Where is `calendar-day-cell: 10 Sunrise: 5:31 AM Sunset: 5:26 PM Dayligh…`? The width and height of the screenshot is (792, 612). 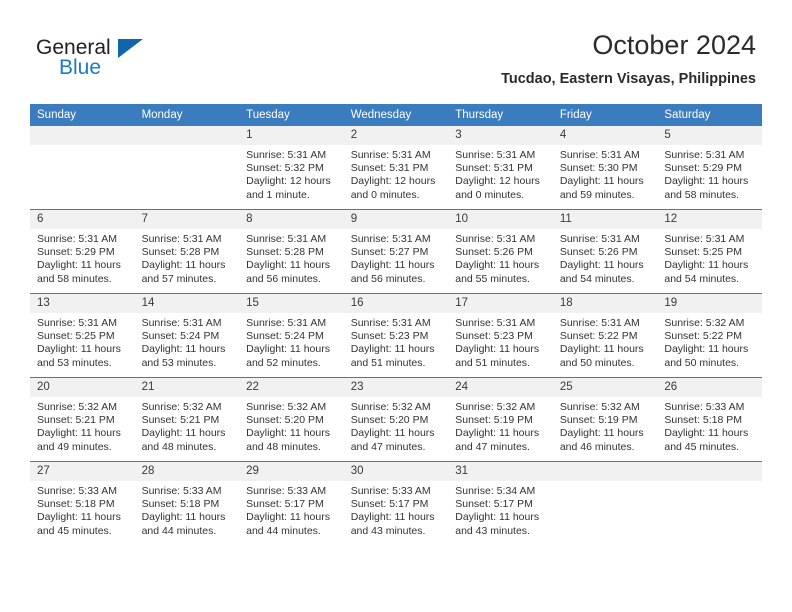 calendar-day-cell: 10 Sunrise: 5:31 AM Sunset: 5:26 PM Dayligh… is located at coordinates (500, 251).